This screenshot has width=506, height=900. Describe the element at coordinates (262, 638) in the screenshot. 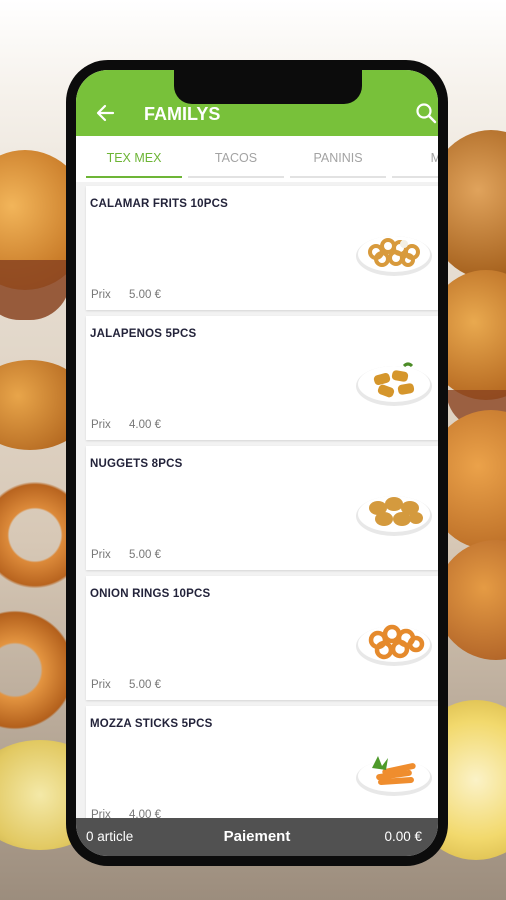

I see `product-card: ONION RINGS 10PCS Prix 5.00 €` at that location.